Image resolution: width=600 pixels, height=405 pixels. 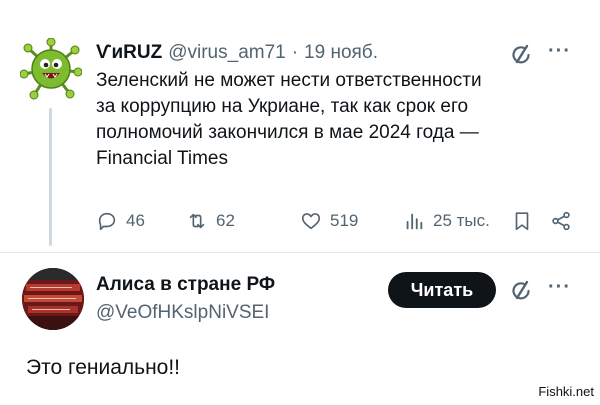 What do you see at coordinates (182, 313) in the screenshot?
I see `reply-author-handle: @VeOfHKslpNiVSEI` at bounding box center [182, 313].